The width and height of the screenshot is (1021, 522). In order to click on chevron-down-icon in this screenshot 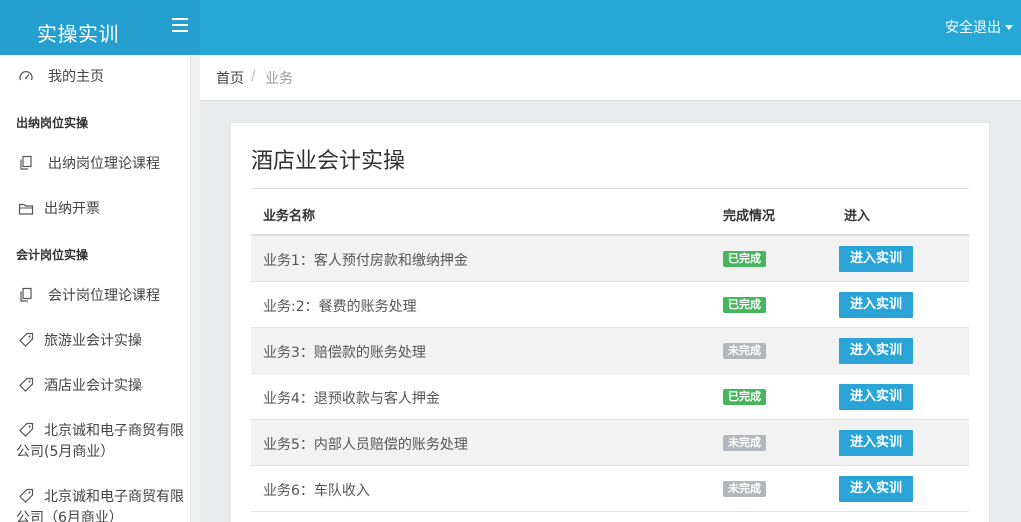, I will do `click(1009, 27)`.